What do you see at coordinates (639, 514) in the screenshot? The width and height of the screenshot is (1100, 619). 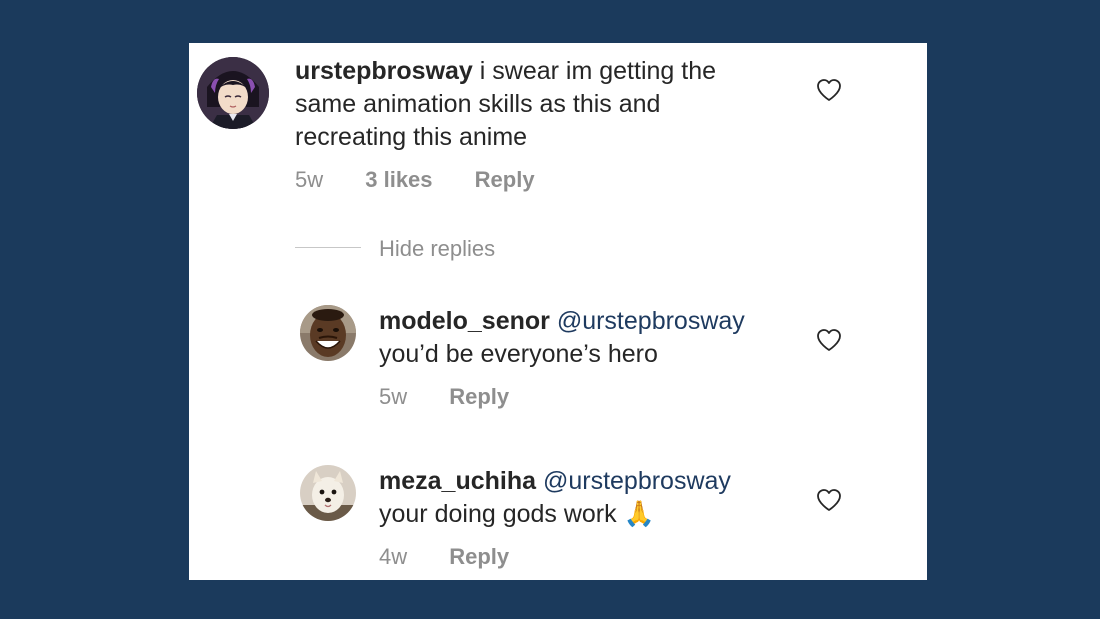 I see `folded-hands-emoji: 🙏` at bounding box center [639, 514].